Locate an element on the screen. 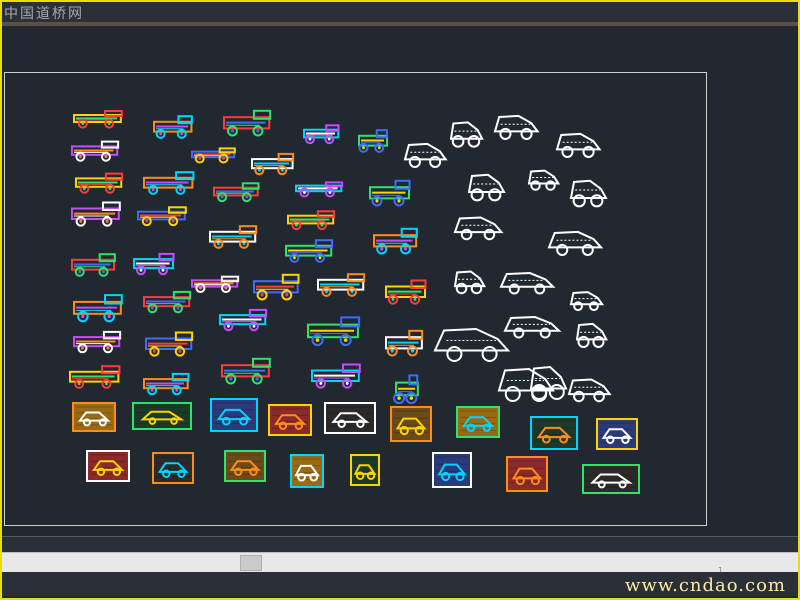  scrollbar-thumb is located at coordinates (251, 563).